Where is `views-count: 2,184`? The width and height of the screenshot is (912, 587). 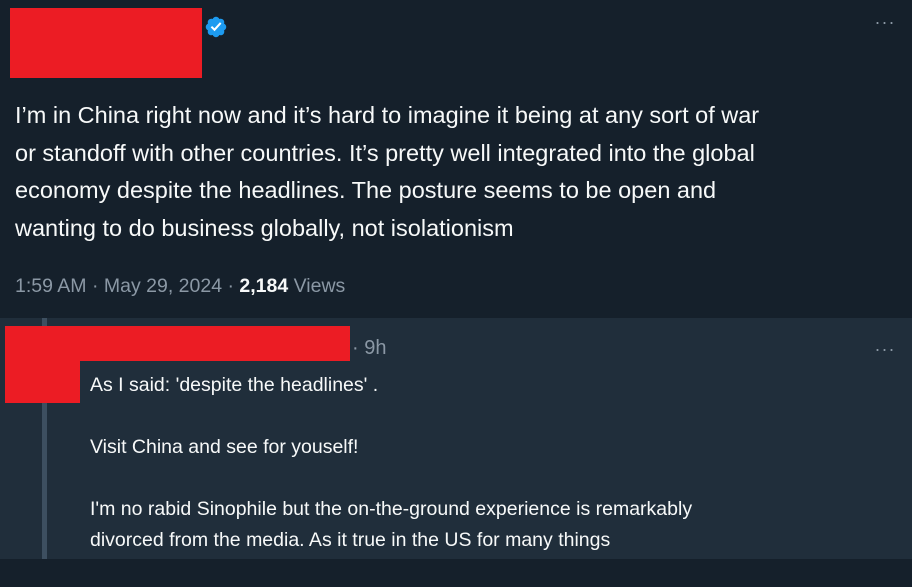
views-count: 2,184 is located at coordinates (263, 286).